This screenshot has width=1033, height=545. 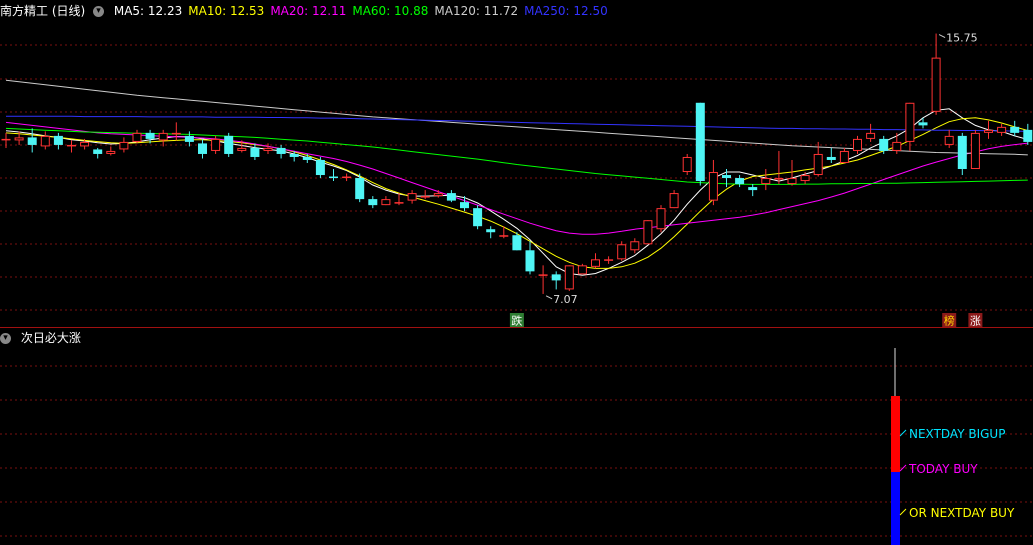 I want to click on low-price-label: 7.07, so click(x=565, y=299).